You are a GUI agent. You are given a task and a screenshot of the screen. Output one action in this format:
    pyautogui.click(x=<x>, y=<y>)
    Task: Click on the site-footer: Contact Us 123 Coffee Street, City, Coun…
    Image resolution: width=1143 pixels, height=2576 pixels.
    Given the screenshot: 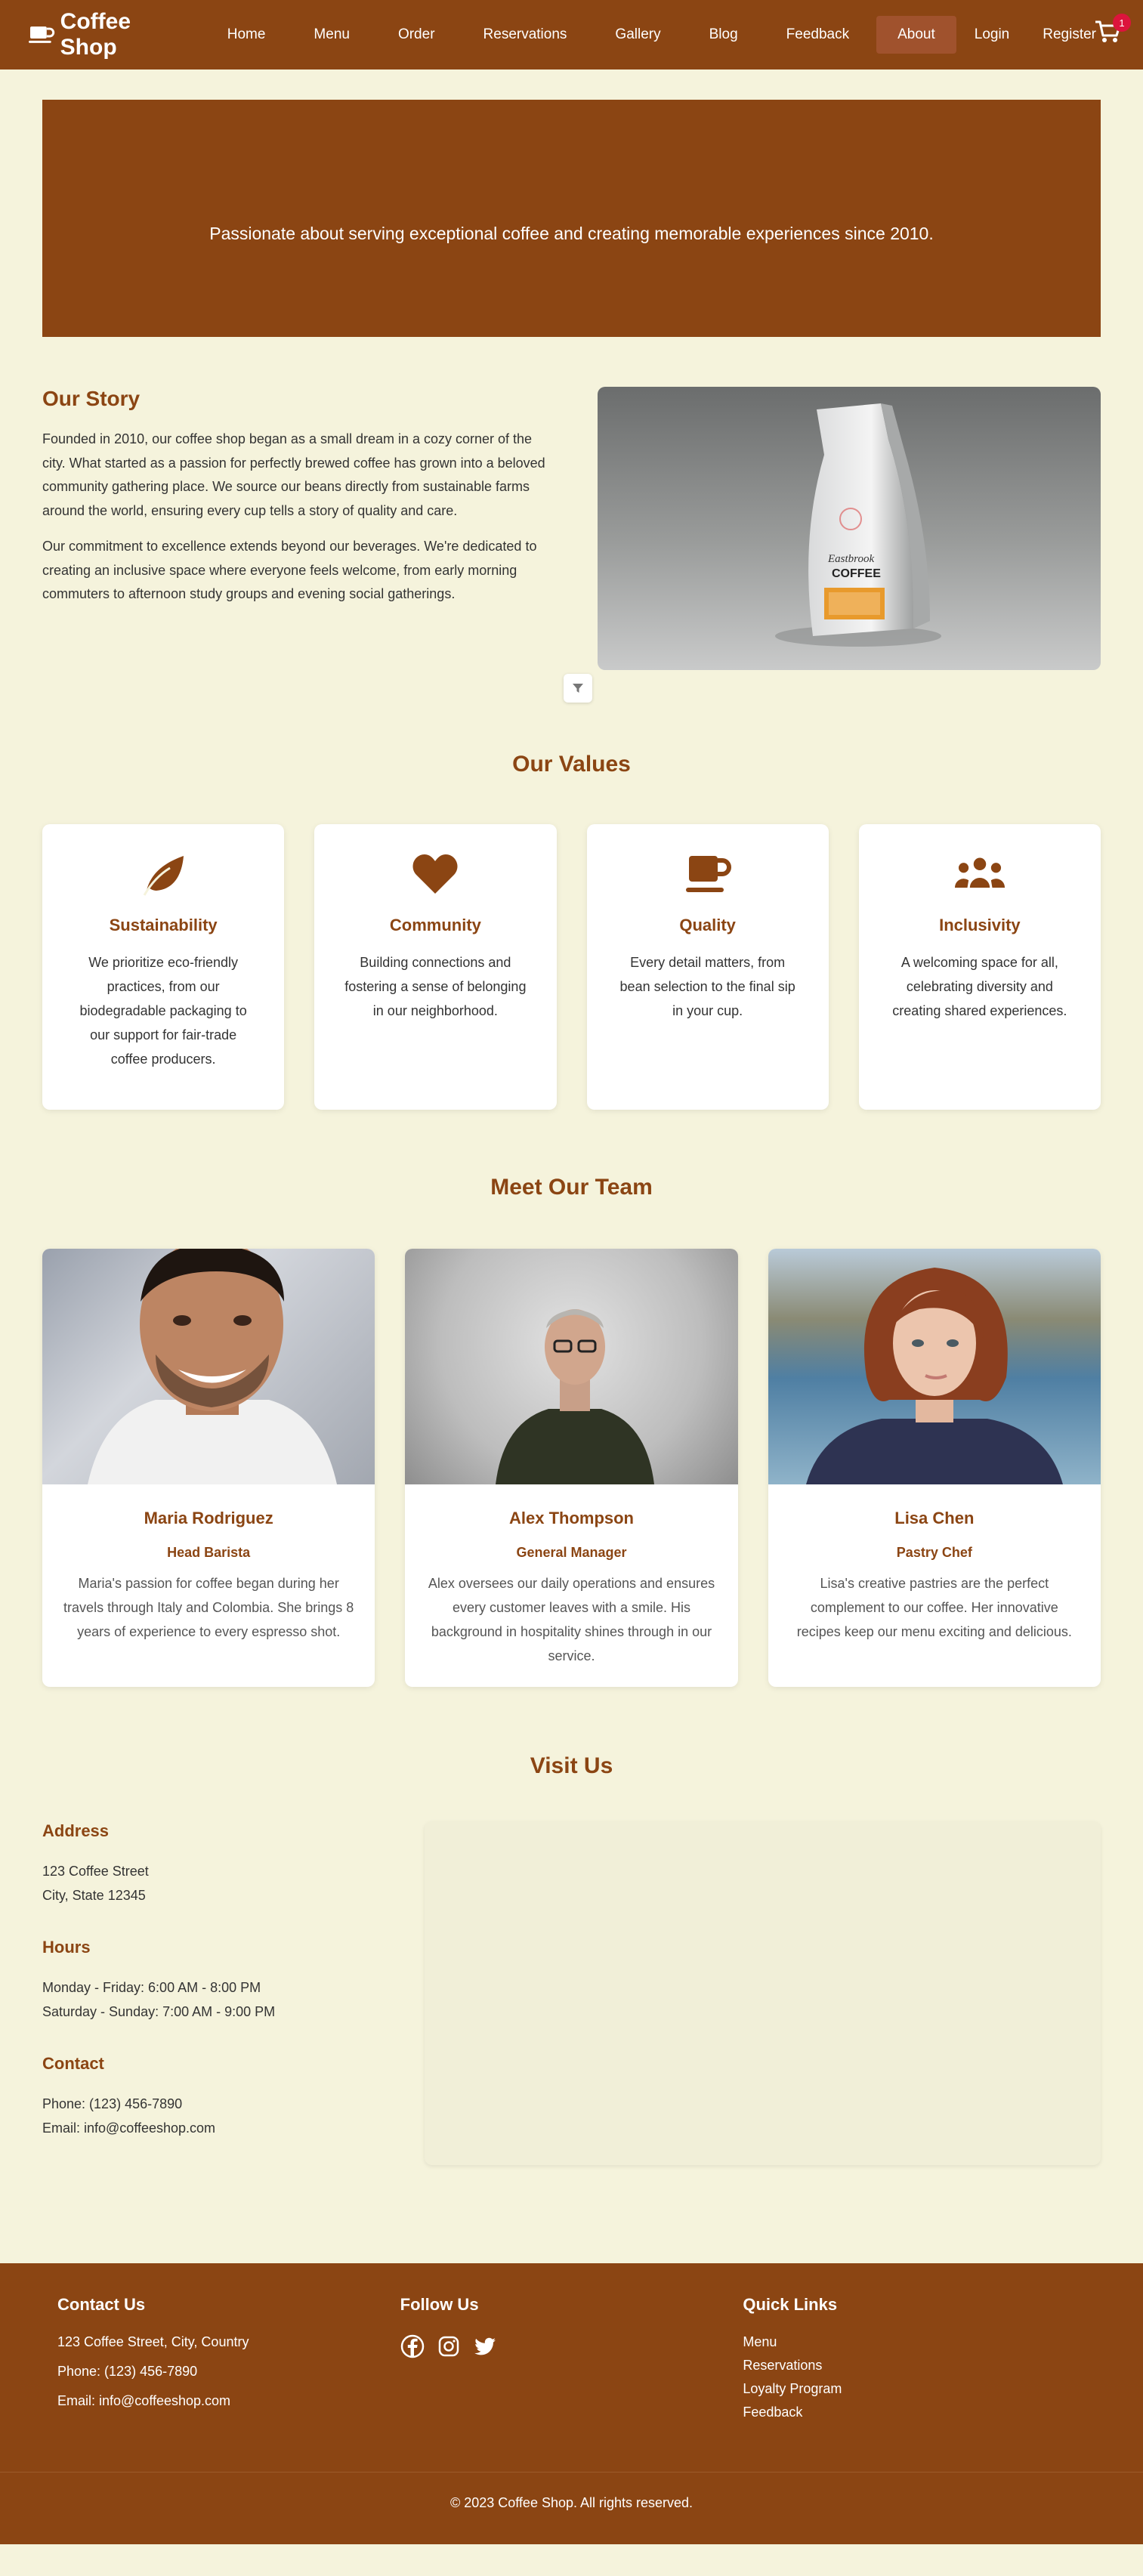 What is the action you would take?
    pyautogui.click(x=571, y=2403)
    